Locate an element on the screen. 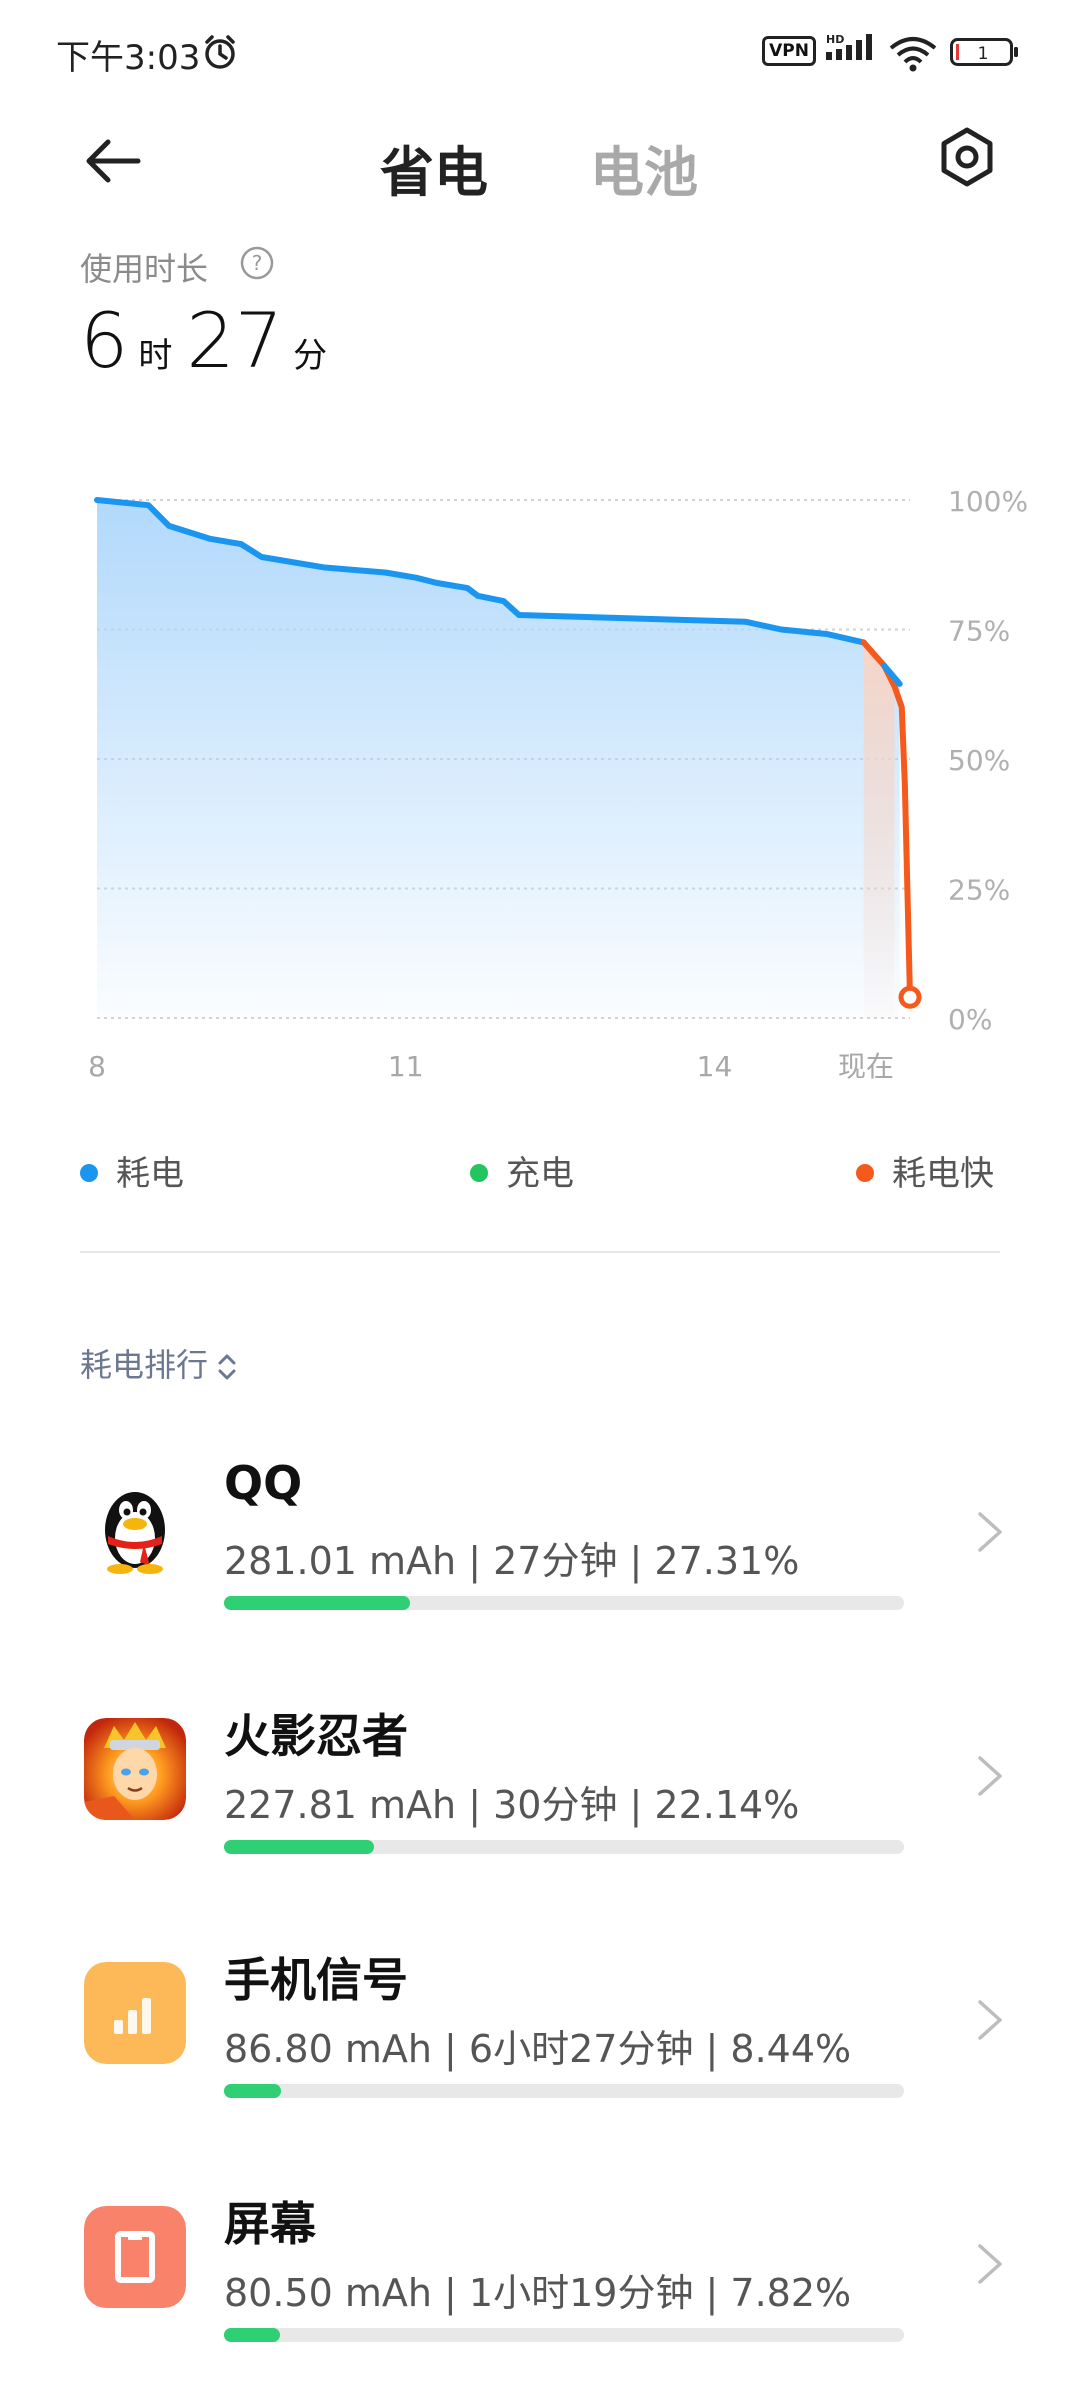 The height and width of the screenshot is (2408, 1080). hd-label: HD is located at coordinates (835, 39).